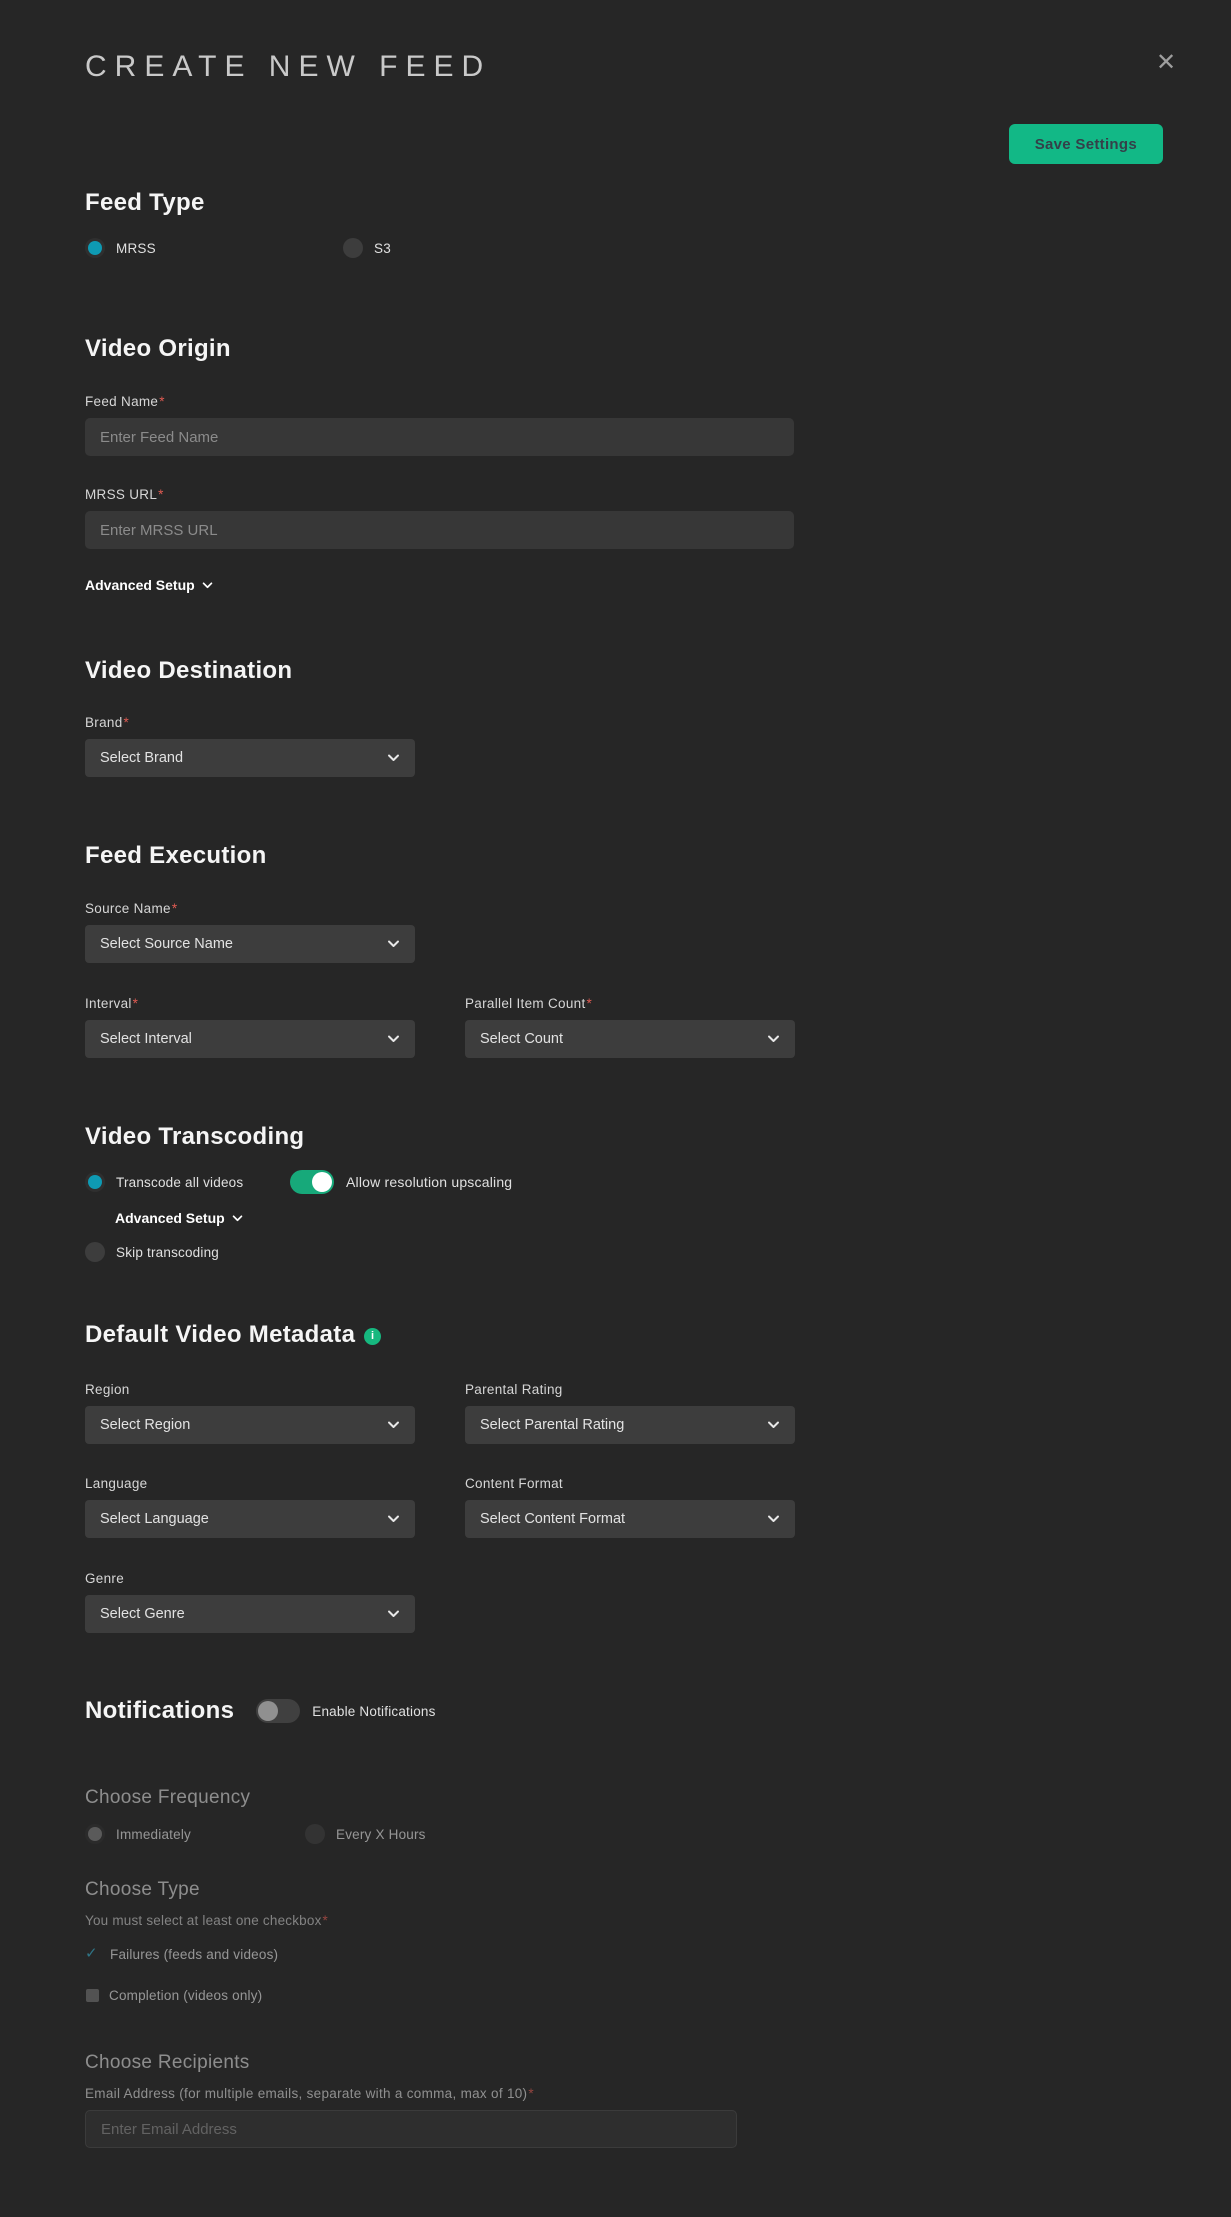 This screenshot has width=1231, height=2217. What do you see at coordinates (112, 1003) in the screenshot?
I see `interval-label: Interval*` at bounding box center [112, 1003].